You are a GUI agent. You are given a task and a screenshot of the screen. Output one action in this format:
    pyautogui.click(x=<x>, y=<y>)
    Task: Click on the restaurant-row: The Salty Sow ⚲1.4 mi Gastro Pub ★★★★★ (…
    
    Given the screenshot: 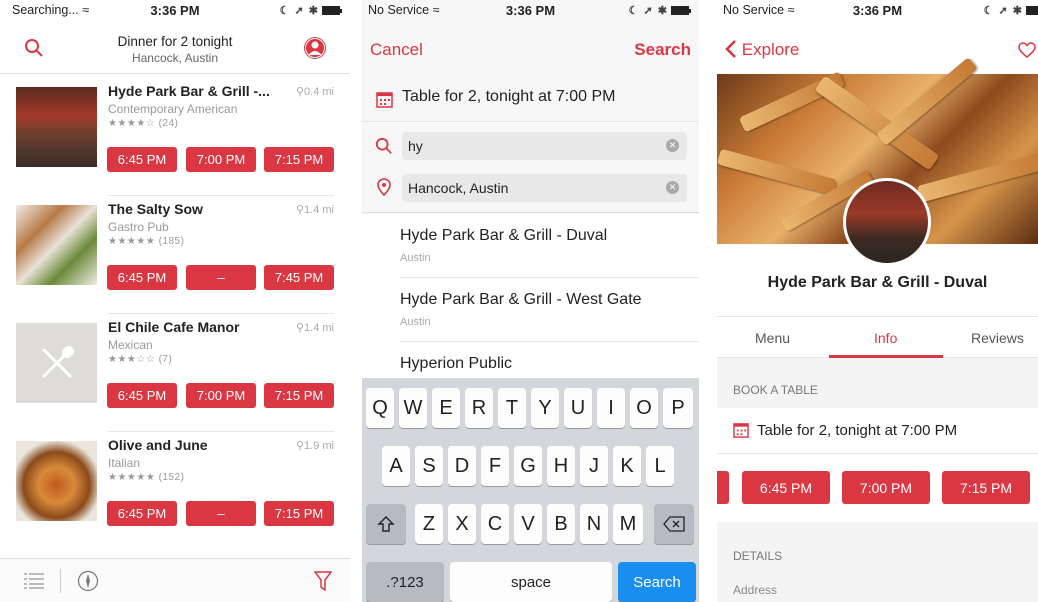 What is the action you would take?
    pyautogui.click(x=175, y=255)
    